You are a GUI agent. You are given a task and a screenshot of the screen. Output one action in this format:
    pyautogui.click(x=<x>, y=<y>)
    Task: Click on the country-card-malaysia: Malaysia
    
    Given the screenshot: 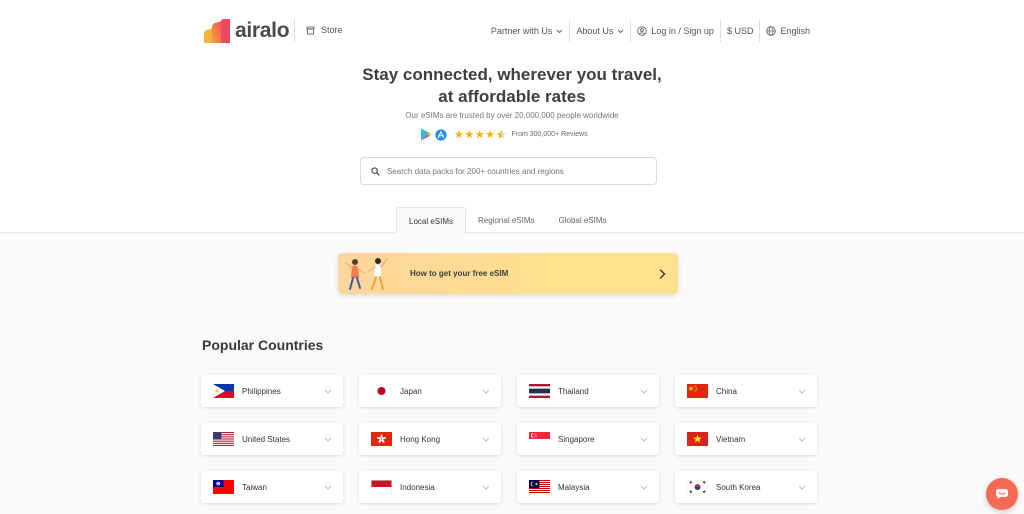 What is the action you would take?
    pyautogui.click(x=588, y=487)
    